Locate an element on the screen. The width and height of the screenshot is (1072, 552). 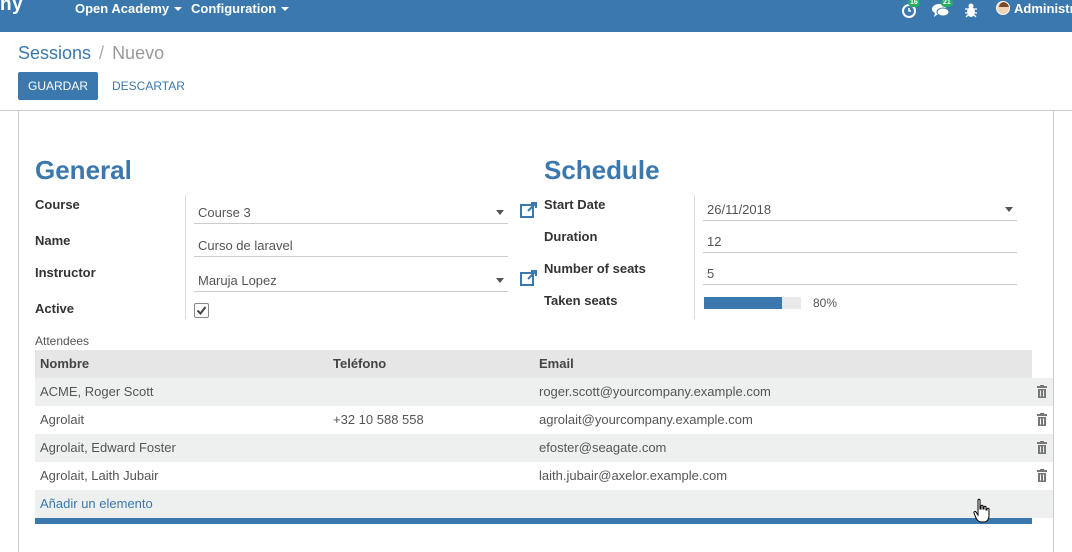
menu-open-academy: Open Academy is located at coordinates (129, 12).